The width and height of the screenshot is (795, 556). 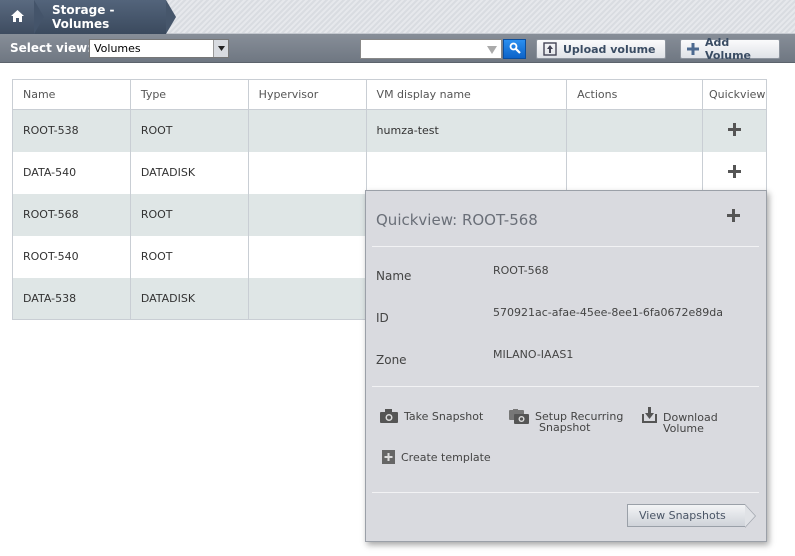 What do you see at coordinates (680, 421) in the screenshot?
I see `download-volume-action: Download Volume` at bounding box center [680, 421].